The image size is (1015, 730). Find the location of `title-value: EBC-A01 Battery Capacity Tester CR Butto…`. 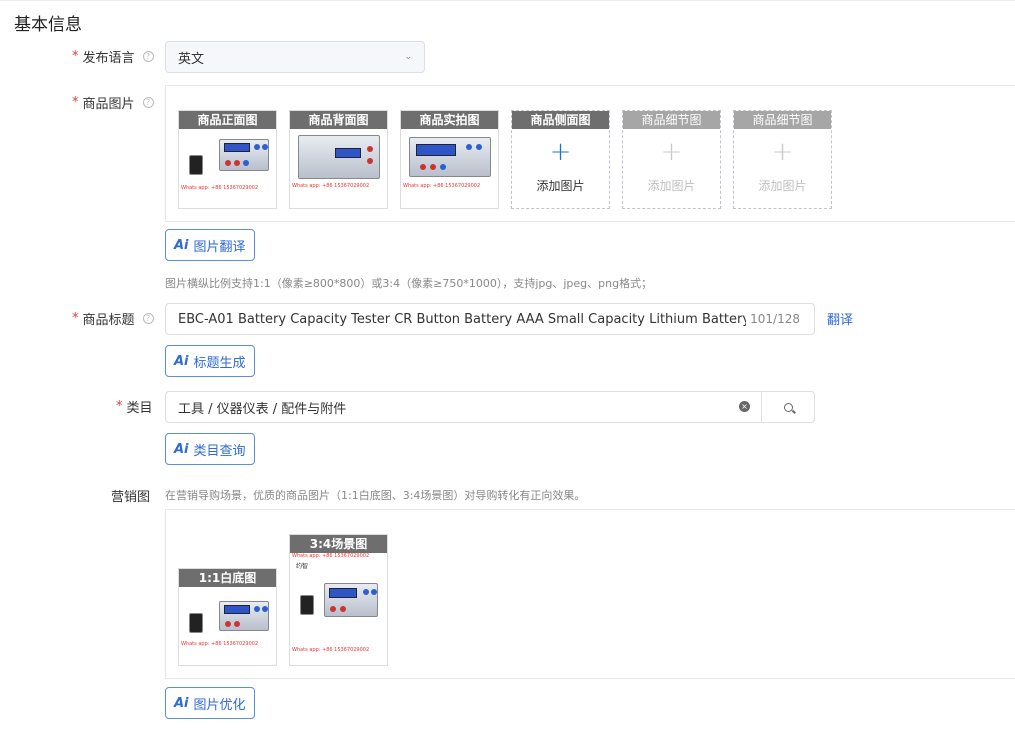

title-value: EBC-A01 Battery Capacity Tester CR Butto… is located at coordinates (462, 319).